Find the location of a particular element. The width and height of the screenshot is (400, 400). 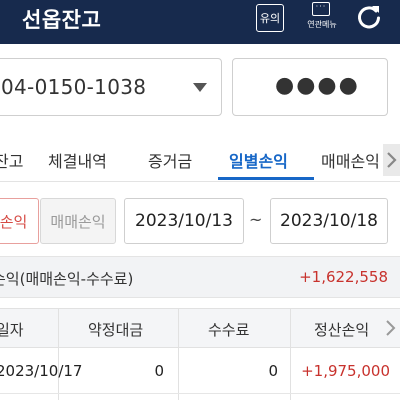

end-date-field: 2023/10/18 is located at coordinates (329, 221).